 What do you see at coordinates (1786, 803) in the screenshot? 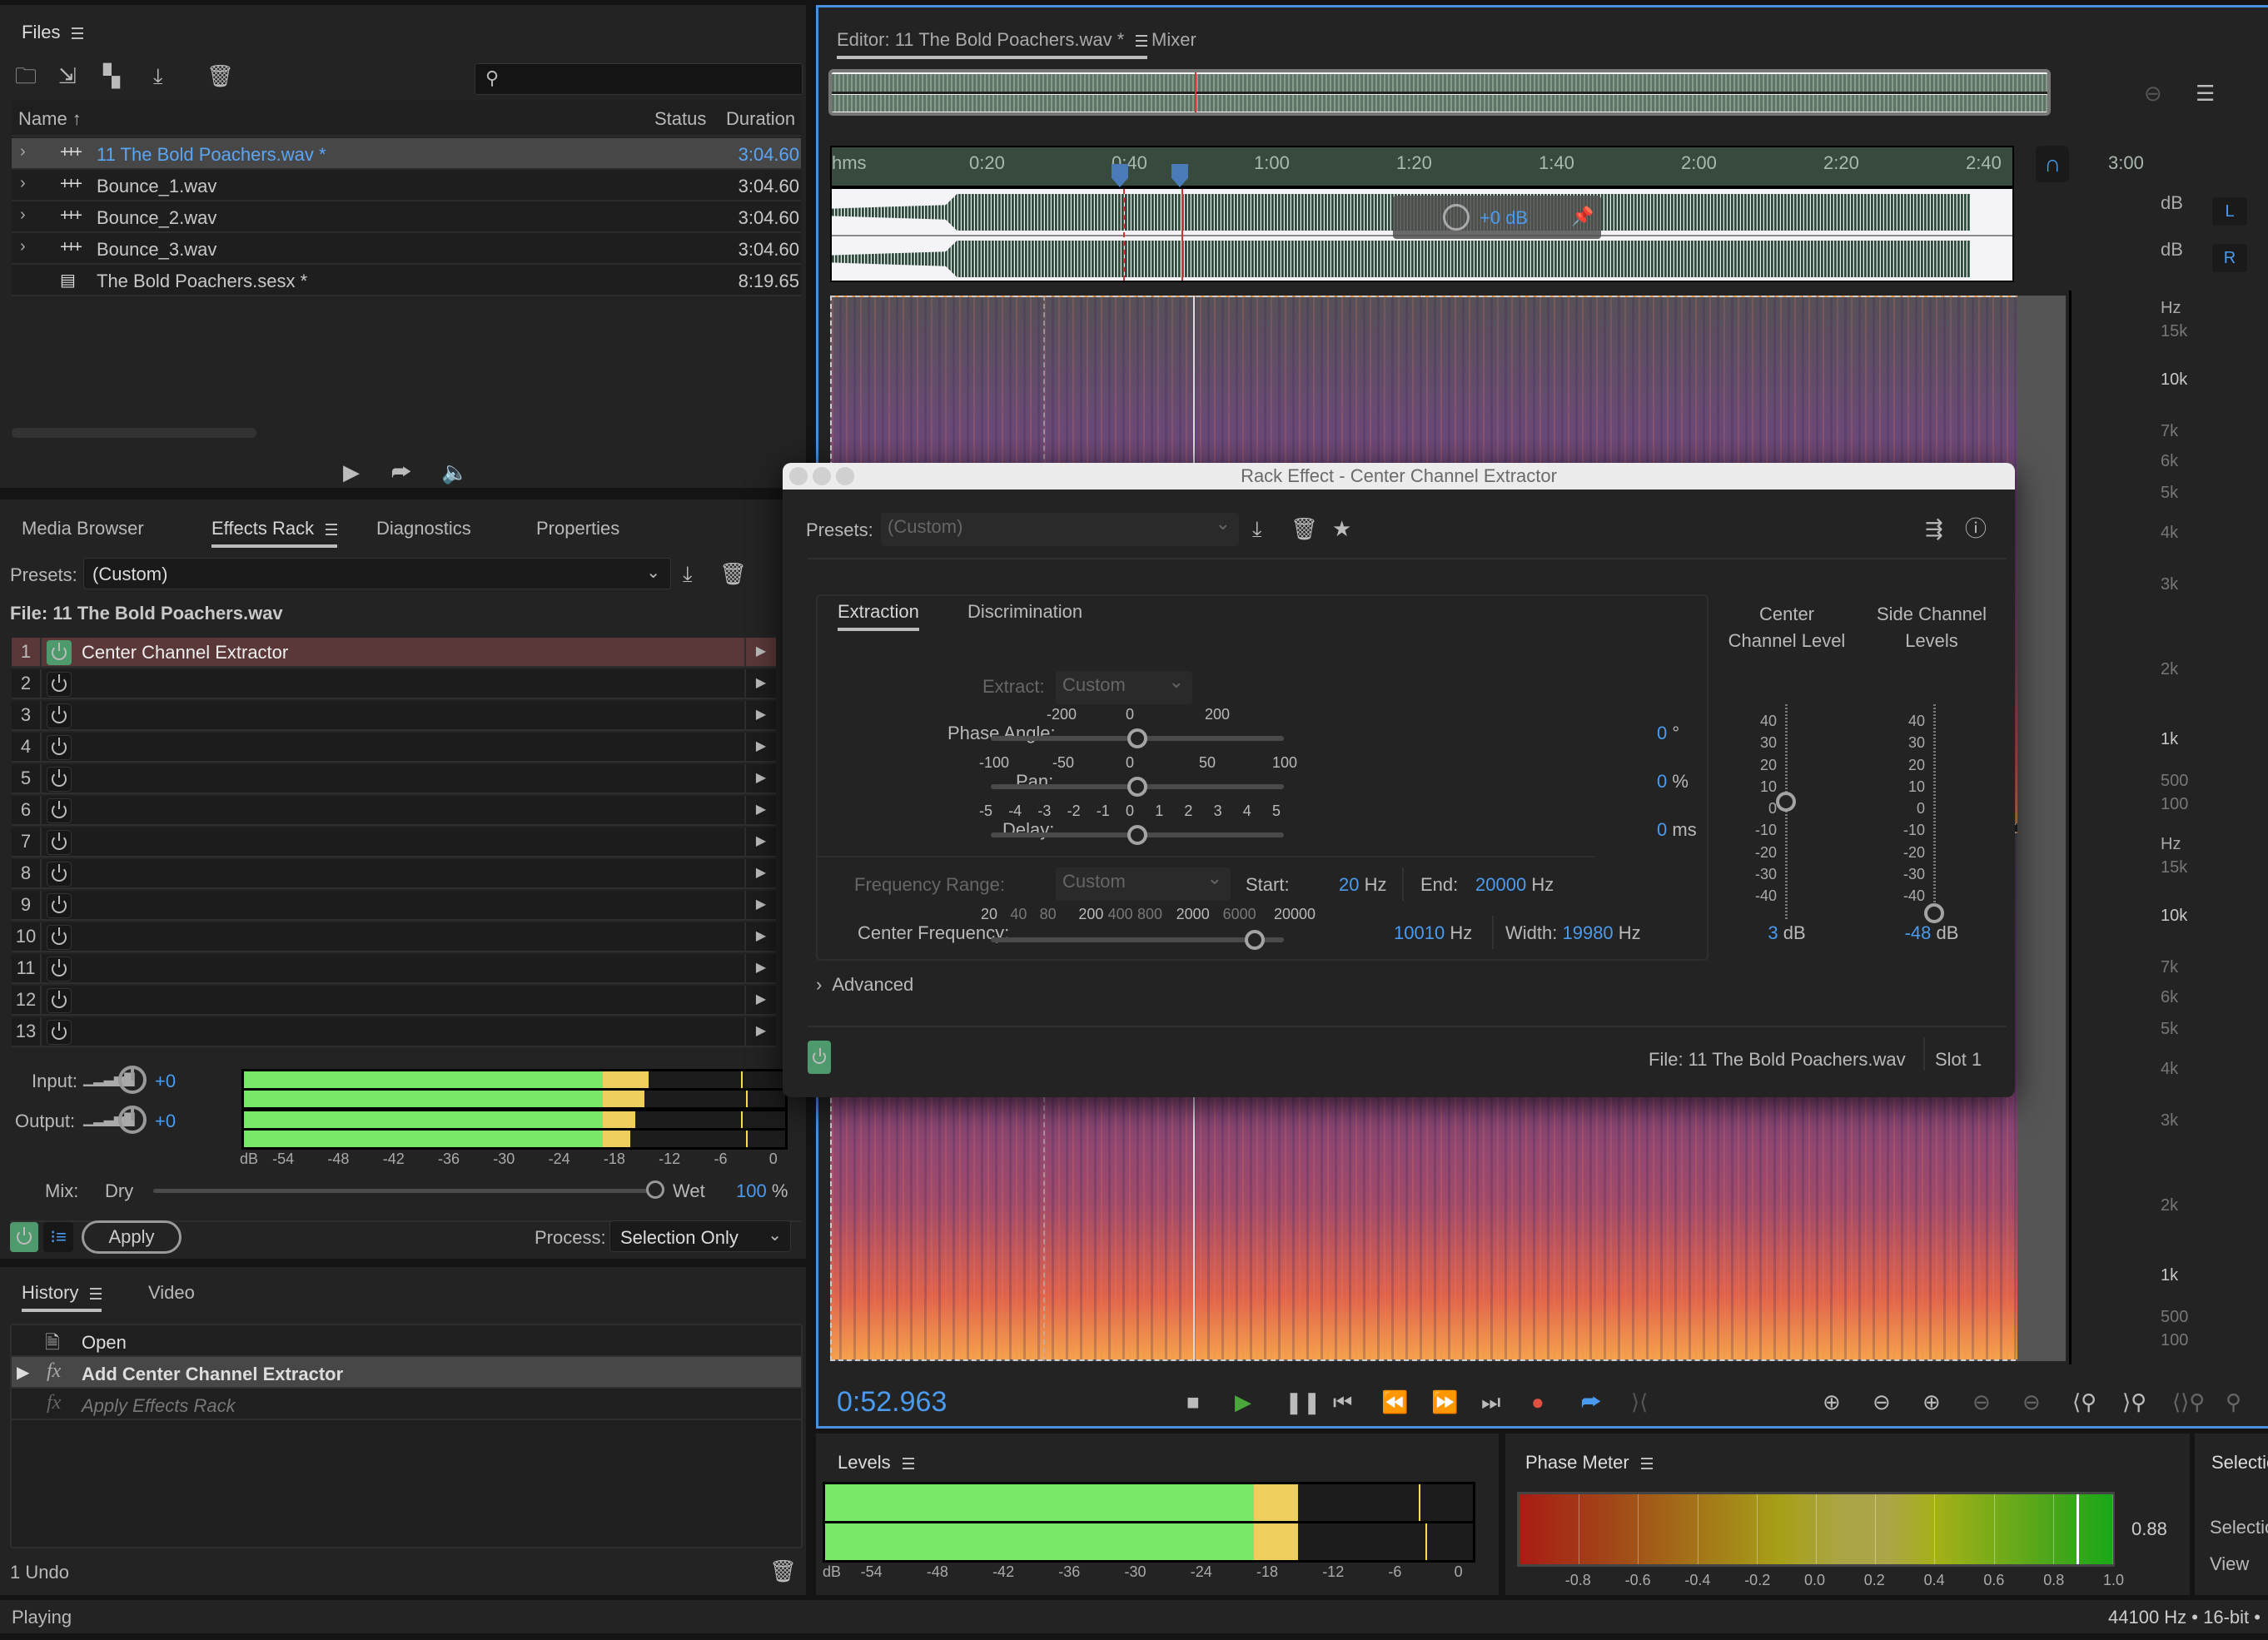
I see `center-fader-handle` at bounding box center [1786, 803].